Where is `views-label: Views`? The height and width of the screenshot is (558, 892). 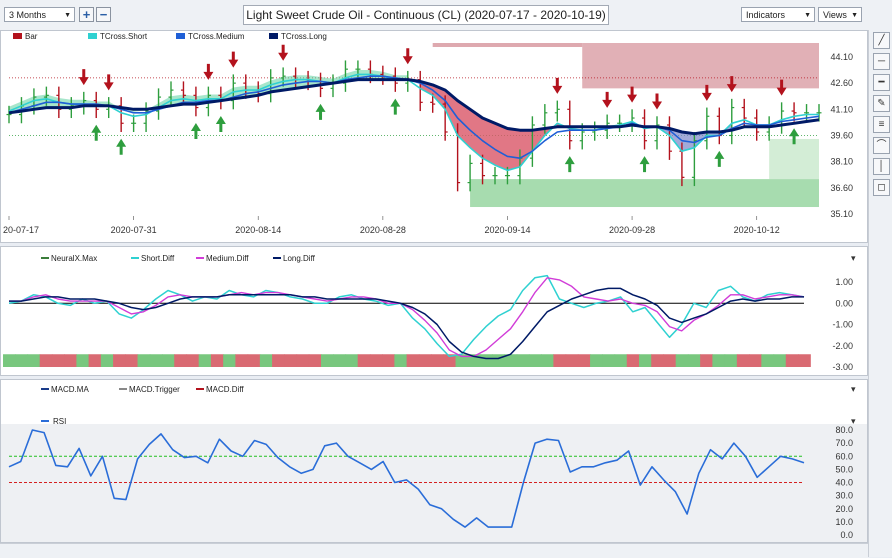 views-label: Views is located at coordinates (835, 15).